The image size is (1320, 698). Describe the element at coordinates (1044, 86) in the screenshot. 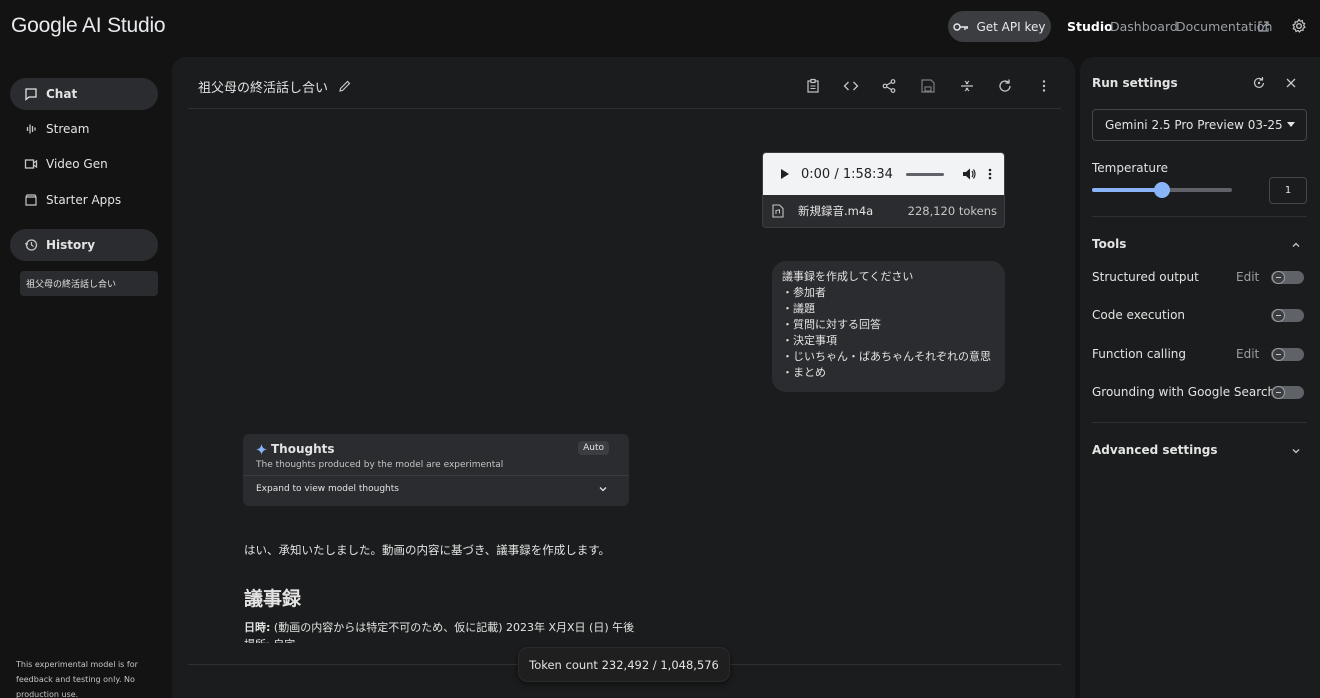

I see `more-vert-icon` at that location.